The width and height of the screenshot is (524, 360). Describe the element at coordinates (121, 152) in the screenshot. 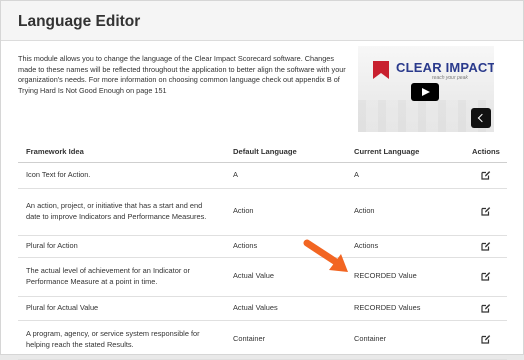

I see `header-framework-idea: Framework Idea` at that location.